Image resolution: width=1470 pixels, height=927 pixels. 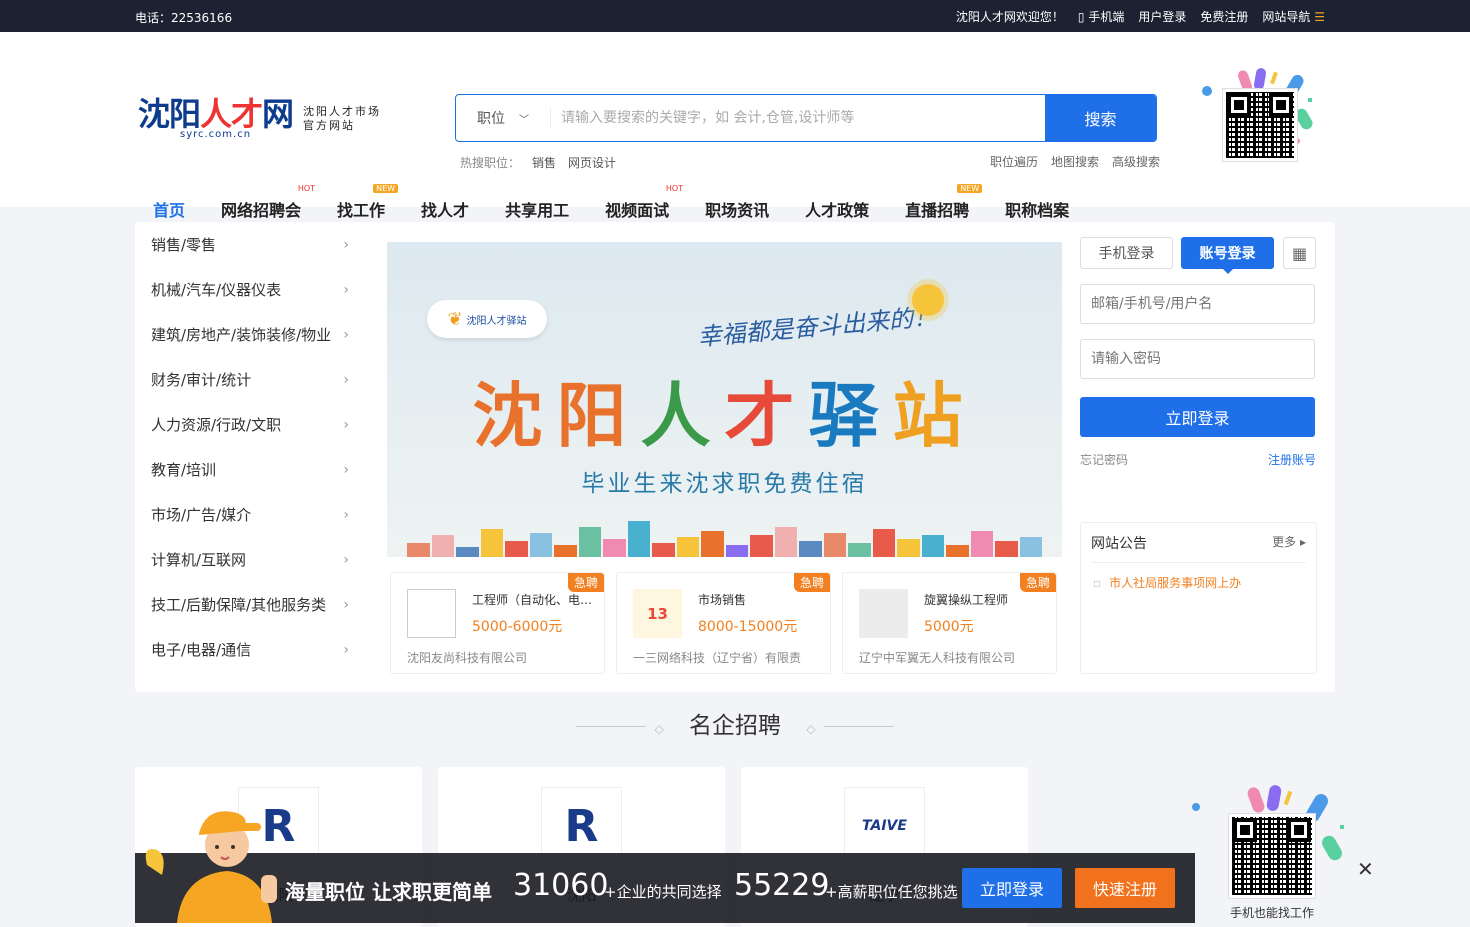 What do you see at coordinates (891, 892) in the screenshot?
I see `job-count-label: +高薪职位任您挑选` at bounding box center [891, 892].